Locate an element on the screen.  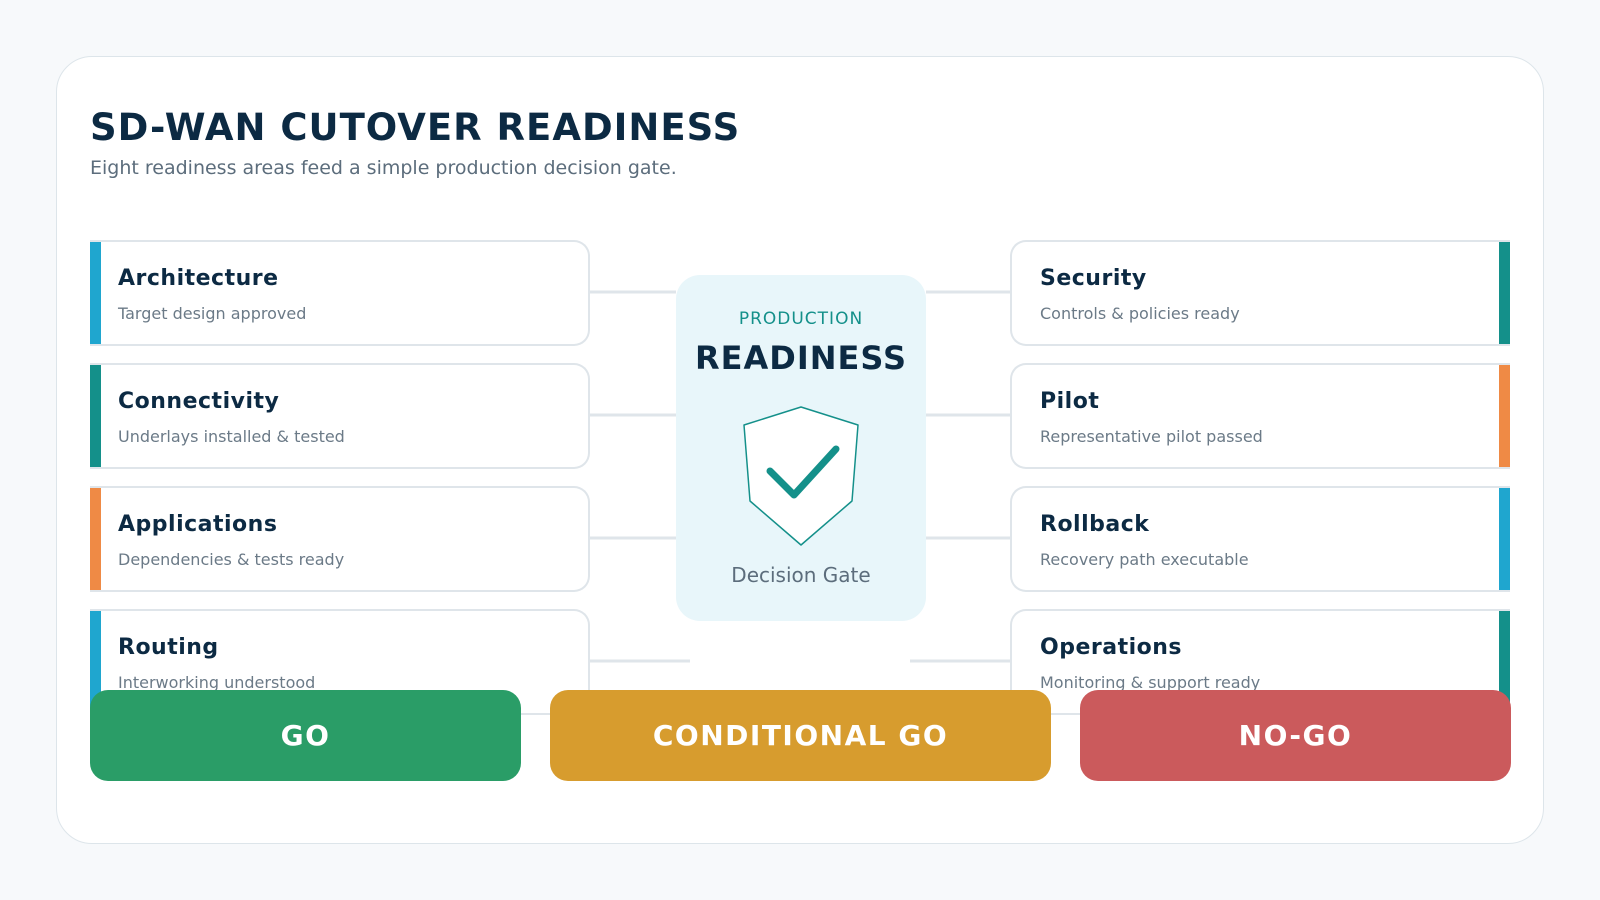
area-architecture: Architecture Target design approved is located at coordinates (340, 293).